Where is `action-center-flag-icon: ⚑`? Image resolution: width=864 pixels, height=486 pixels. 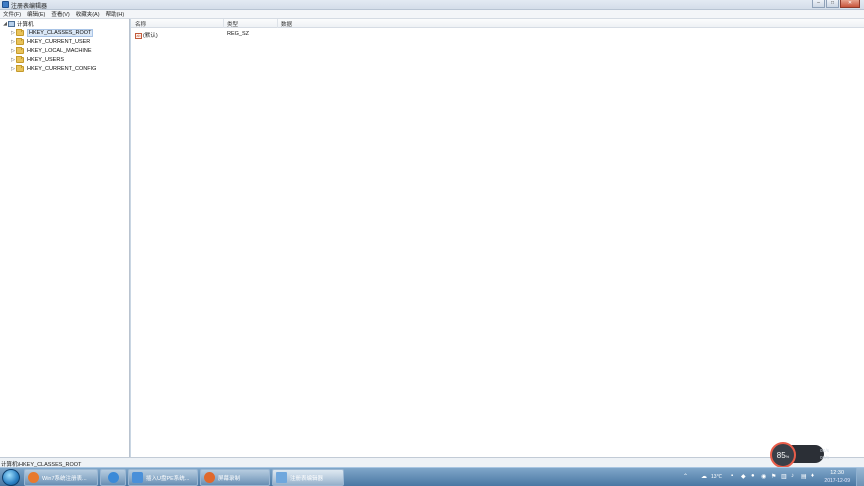
action-center-flag-icon: ⚑ is located at coordinates (773, 476).